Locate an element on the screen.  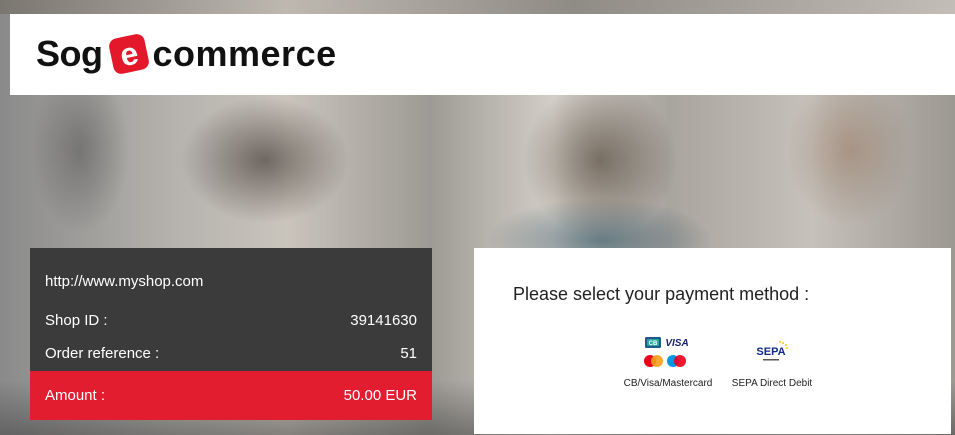
sepa-logo: SEPA is located at coordinates (772, 353).